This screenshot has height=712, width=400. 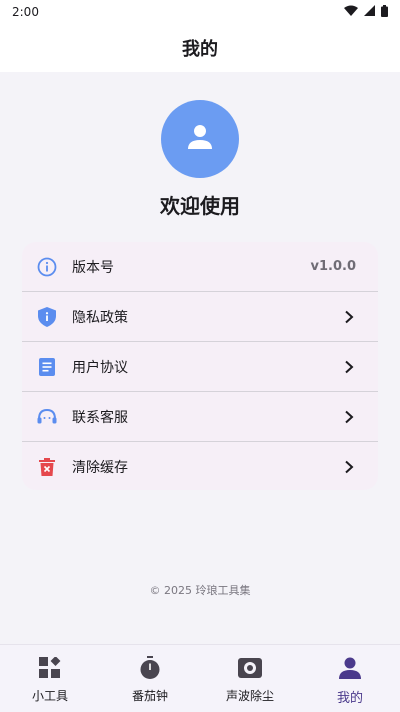 What do you see at coordinates (47, 417) in the screenshot?
I see `headset-icon` at bounding box center [47, 417].